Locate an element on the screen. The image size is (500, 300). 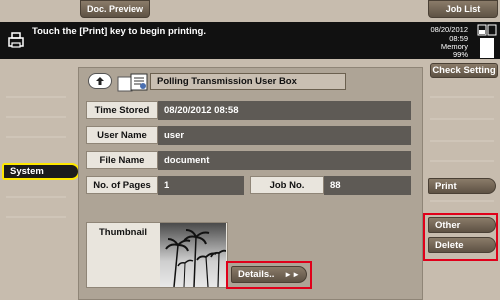
file-name-value: document is located at coordinates (284, 160).